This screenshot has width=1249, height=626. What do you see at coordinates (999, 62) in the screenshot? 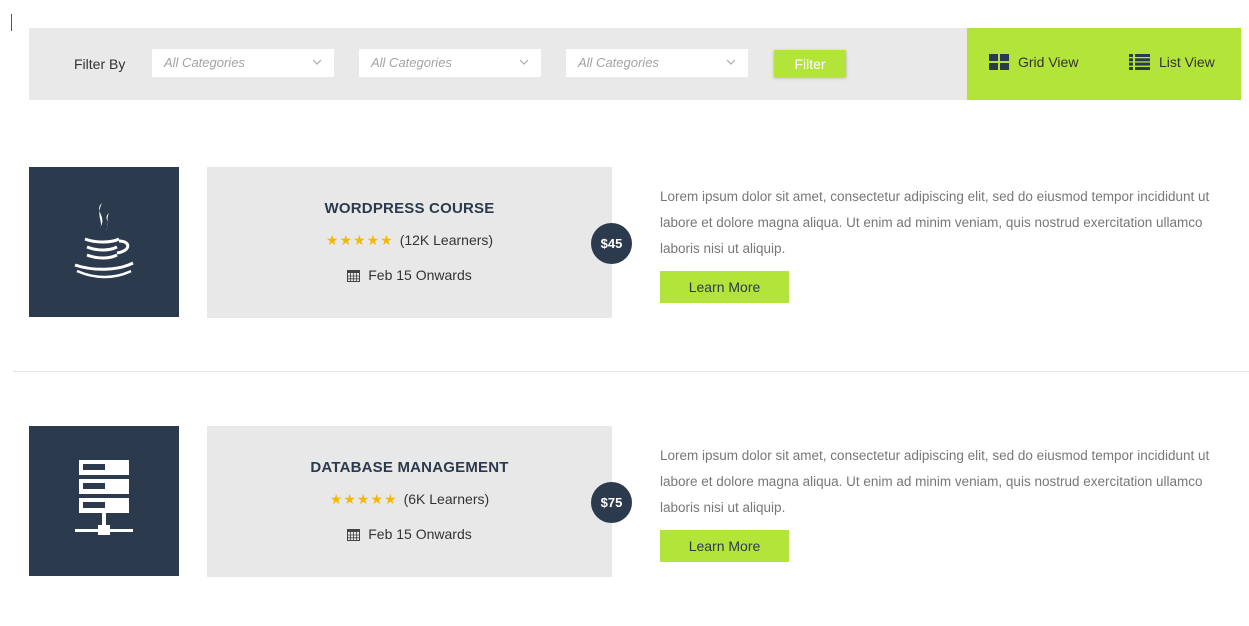
I see `grid-icon` at bounding box center [999, 62].